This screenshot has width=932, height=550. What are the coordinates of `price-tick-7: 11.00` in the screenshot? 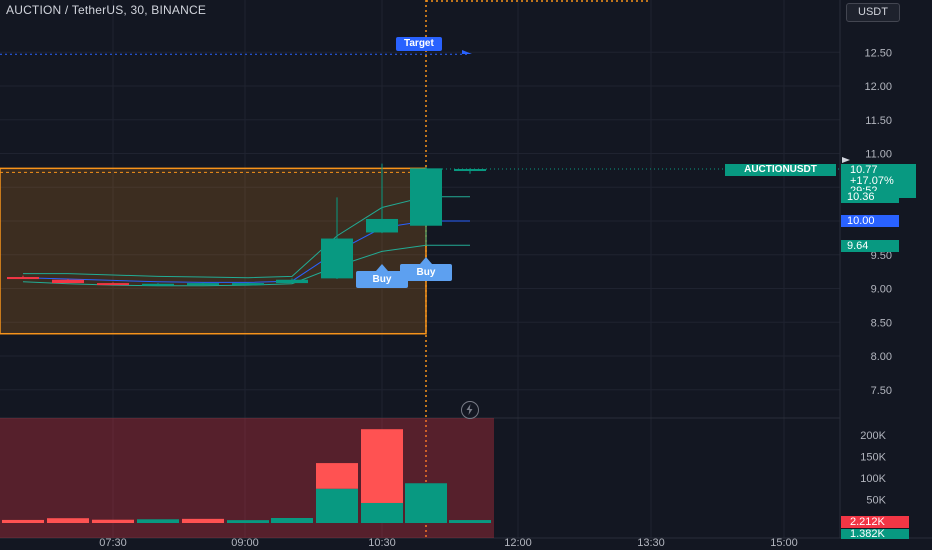 It's located at (878, 155).